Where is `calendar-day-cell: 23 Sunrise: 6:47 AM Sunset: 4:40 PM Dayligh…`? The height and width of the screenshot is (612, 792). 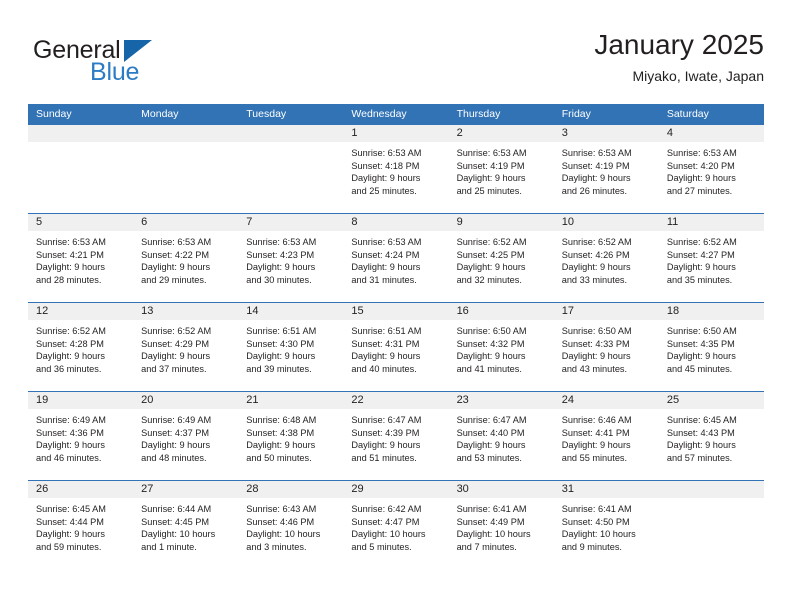
calendar-day-cell: 23 Sunrise: 6:47 AM Sunset: 4:40 PM Dayligh… is located at coordinates (501, 436).